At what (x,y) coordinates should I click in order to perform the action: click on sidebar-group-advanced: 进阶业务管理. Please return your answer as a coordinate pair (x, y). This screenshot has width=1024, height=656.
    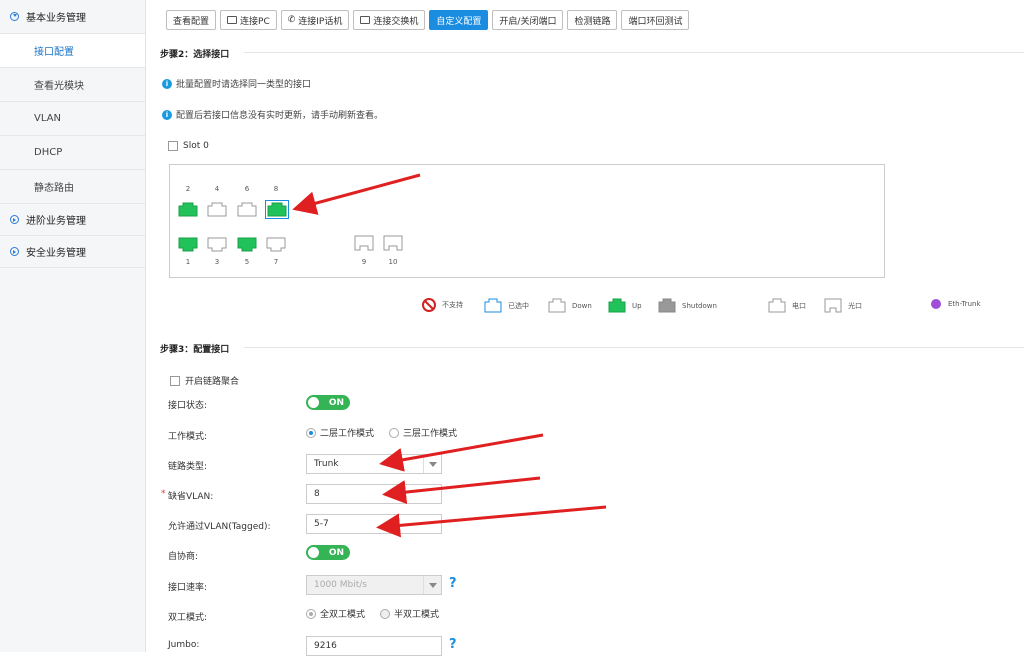
    Looking at the image, I should click on (72, 220).